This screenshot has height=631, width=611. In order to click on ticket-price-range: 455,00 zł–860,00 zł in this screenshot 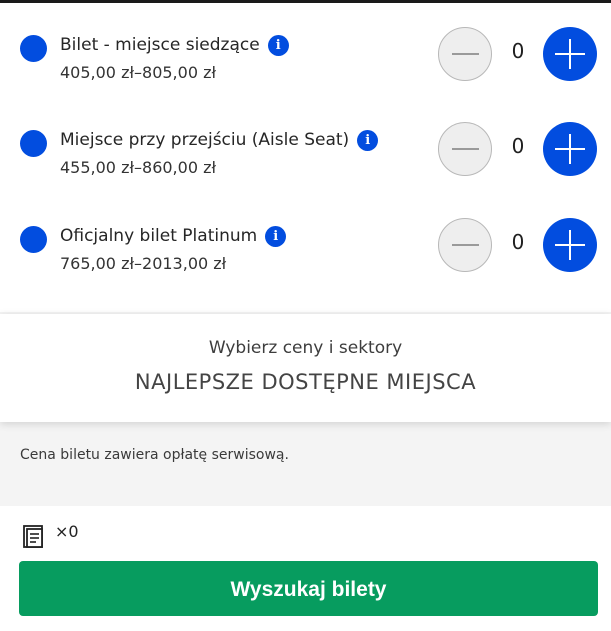, I will do `click(138, 167)`.